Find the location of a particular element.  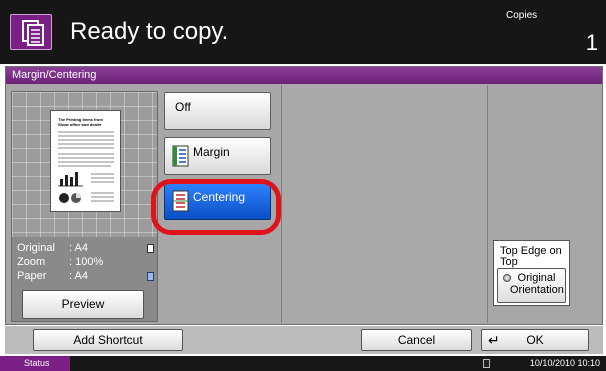

status-bar: Status 10/10/2010 10:10 is located at coordinates (303, 363).